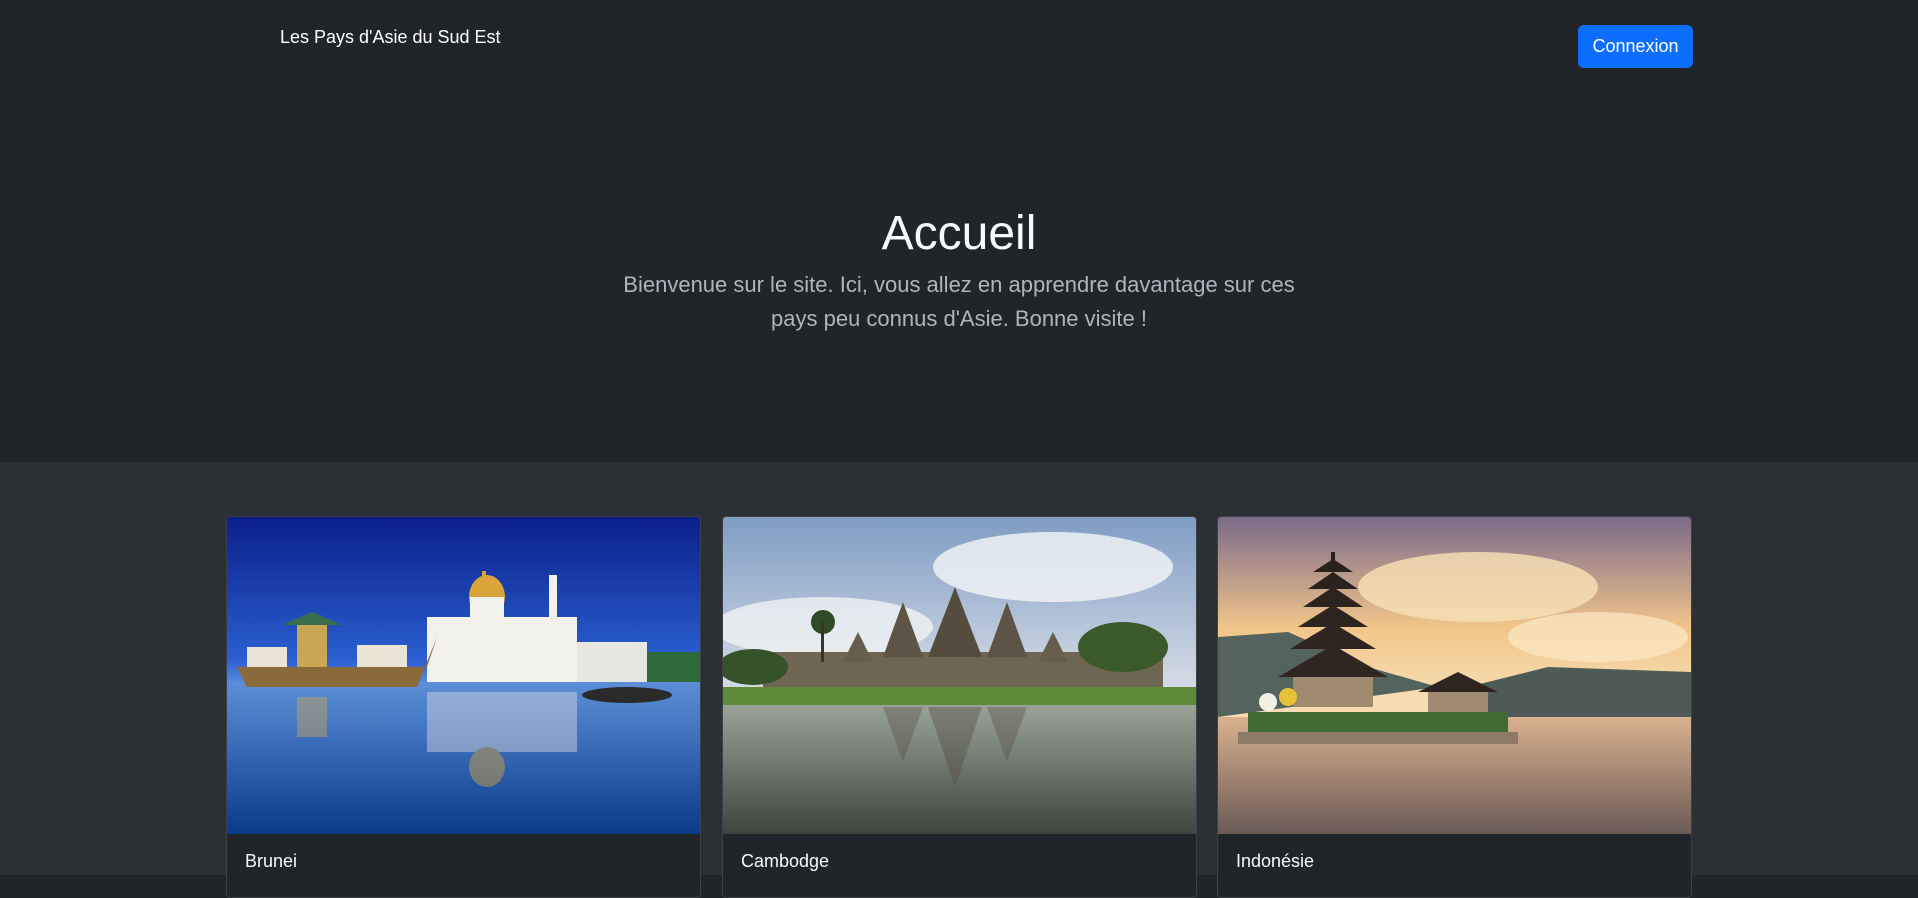 This screenshot has height=898, width=1918. I want to click on country-card-cambodge: Cambodge, so click(959, 707).